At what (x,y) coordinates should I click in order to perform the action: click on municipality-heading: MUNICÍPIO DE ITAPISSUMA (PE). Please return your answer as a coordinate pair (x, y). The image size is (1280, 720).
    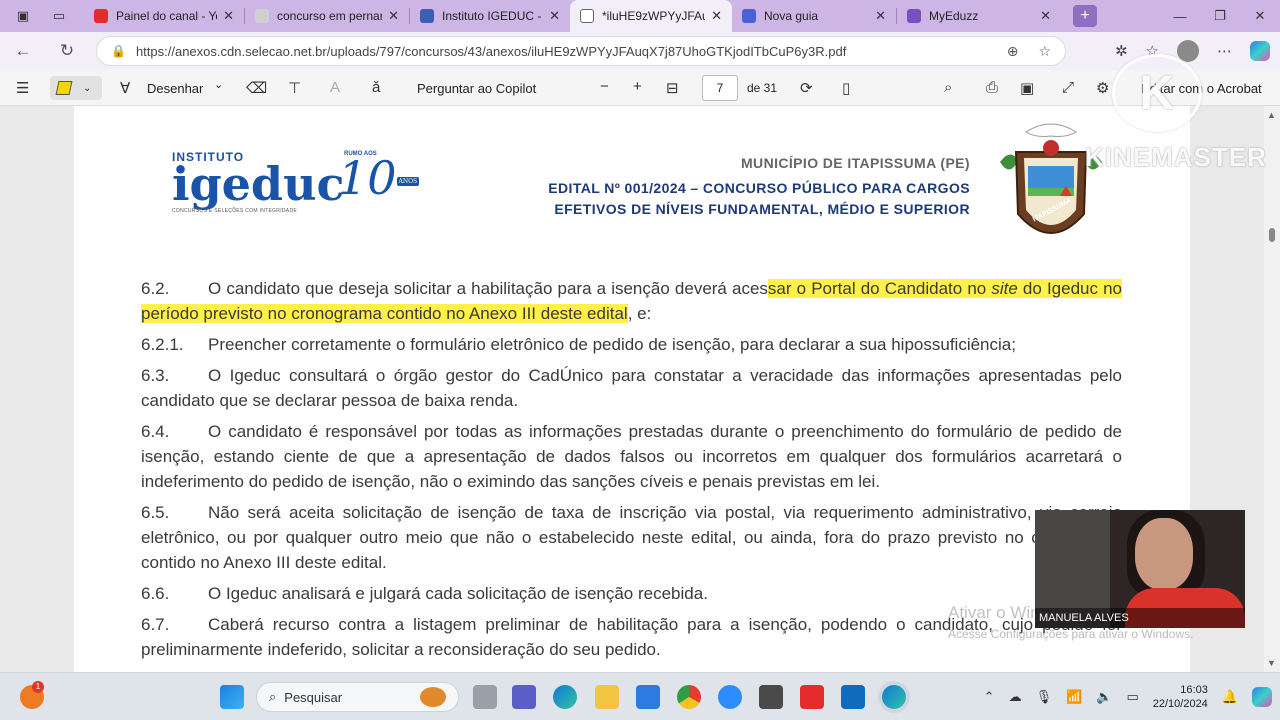
    Looking at the image, I should click on (855, 163).